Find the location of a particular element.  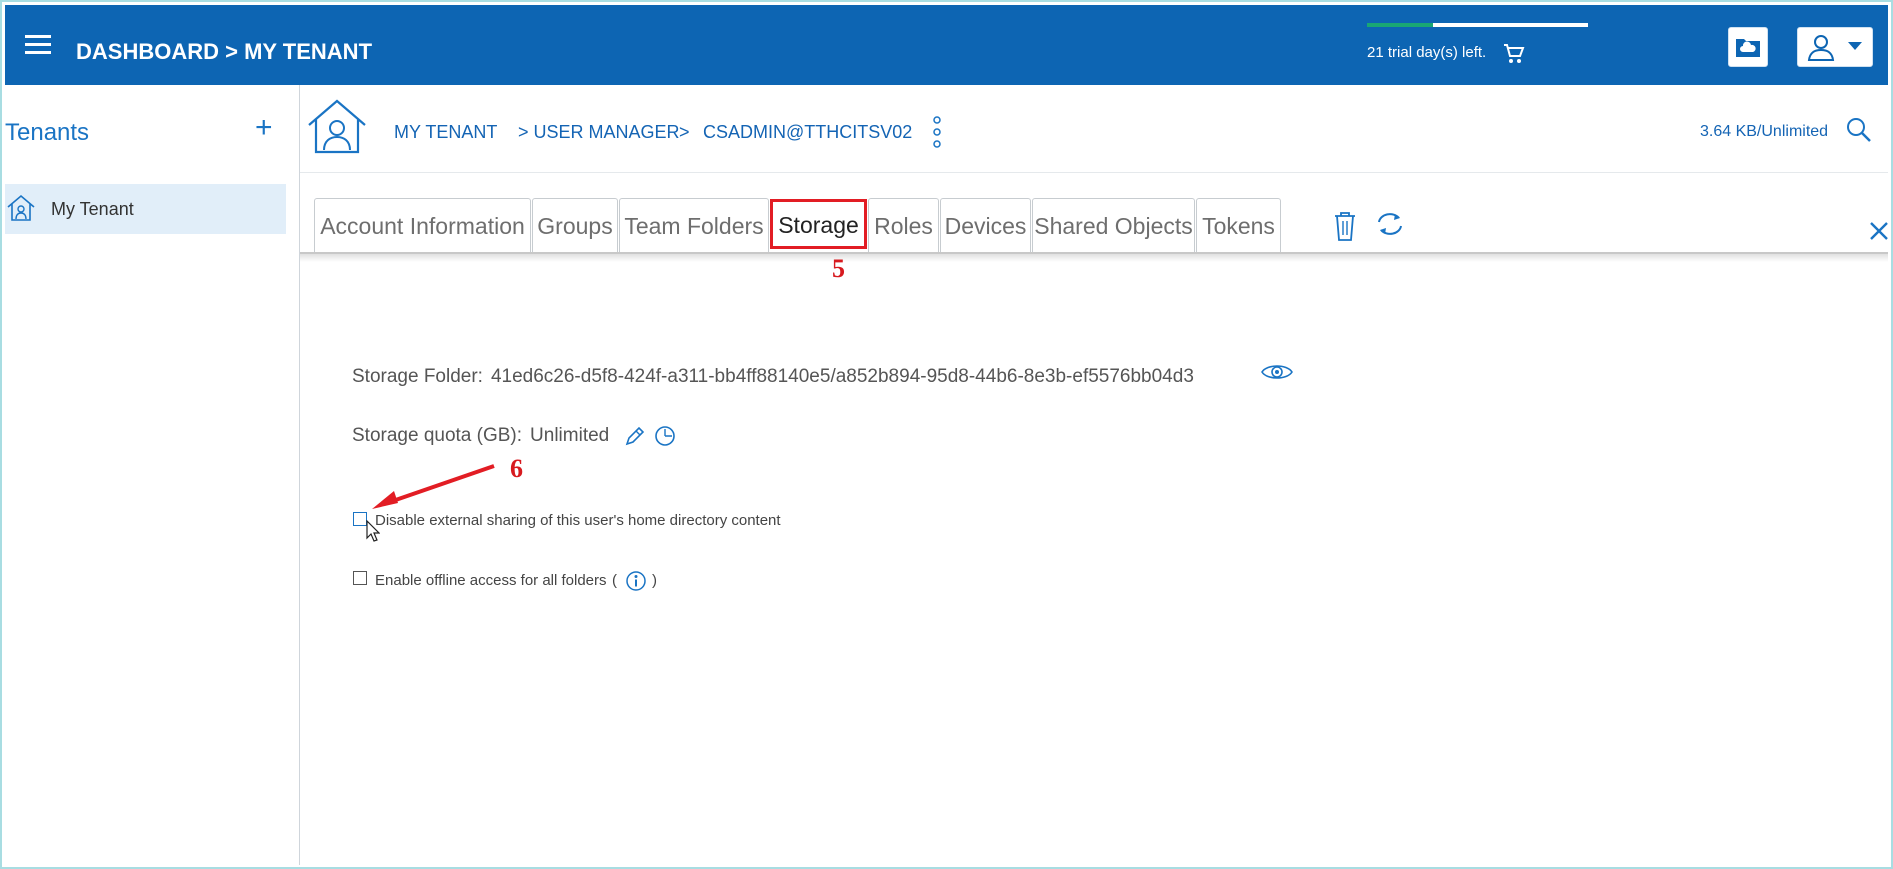

disable-sharing-checkbox is located at coordinates (360, 519).